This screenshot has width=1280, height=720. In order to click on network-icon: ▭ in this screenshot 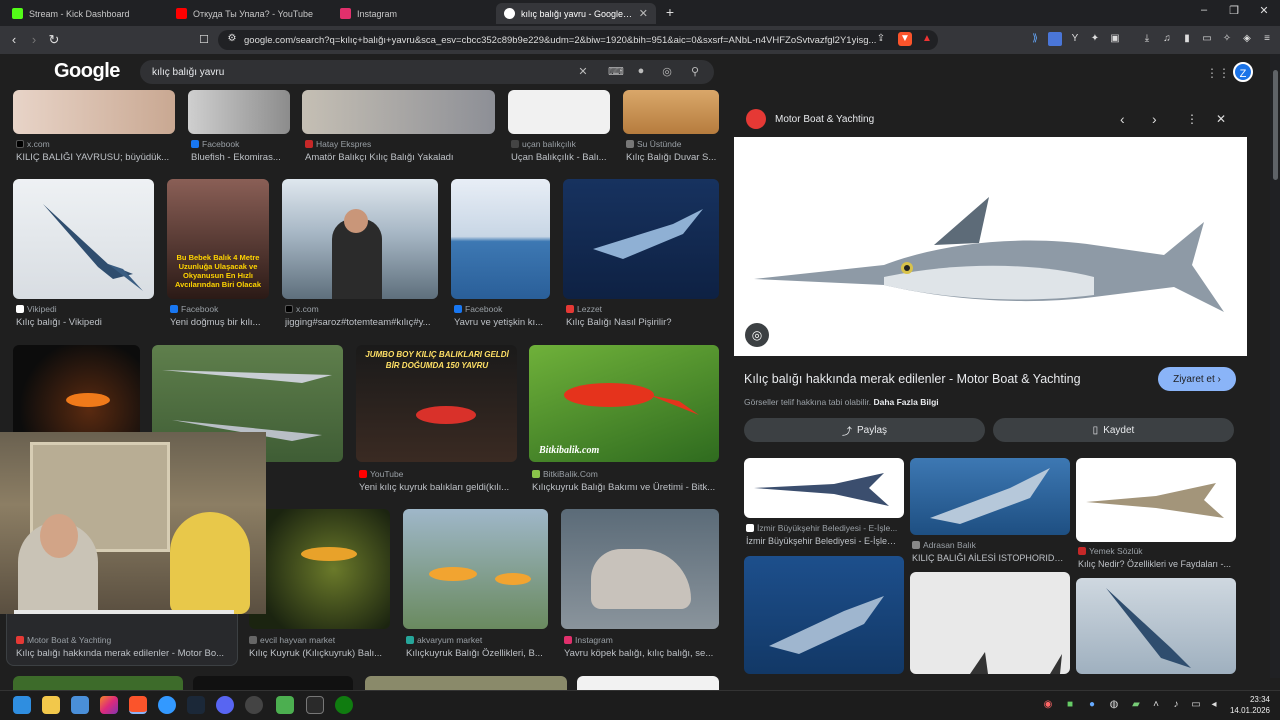, I will do `click(1196, 704)`.